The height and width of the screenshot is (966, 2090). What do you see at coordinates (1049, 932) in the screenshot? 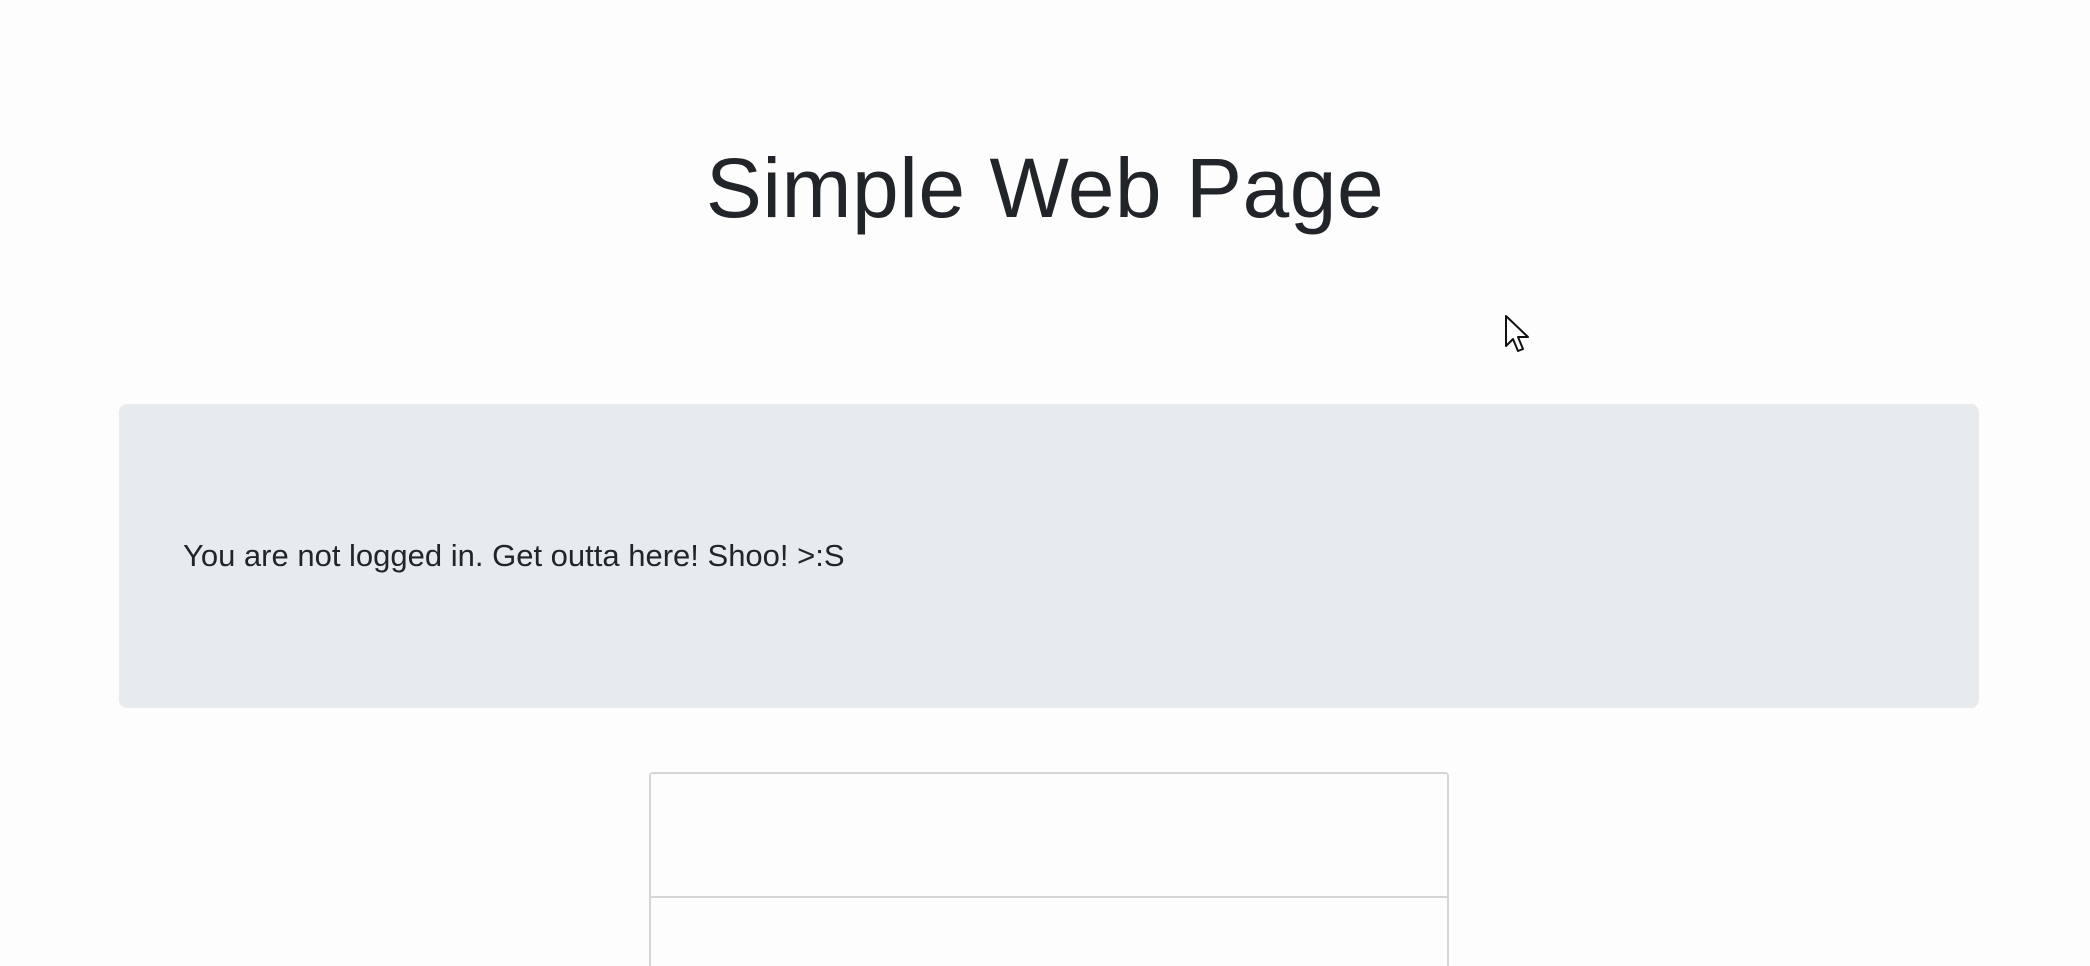
I see `login-card-body` at bounding box center [1049, 932].